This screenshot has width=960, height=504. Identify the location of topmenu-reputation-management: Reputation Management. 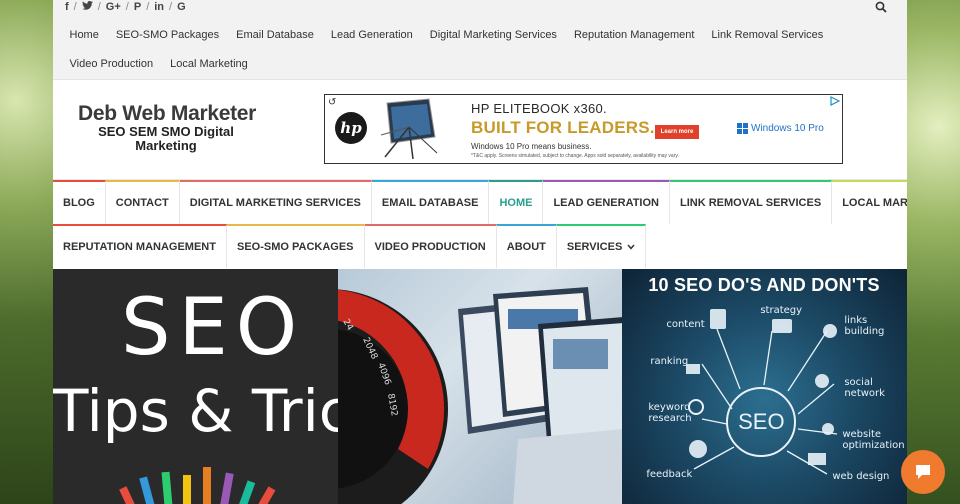
(633, 36).